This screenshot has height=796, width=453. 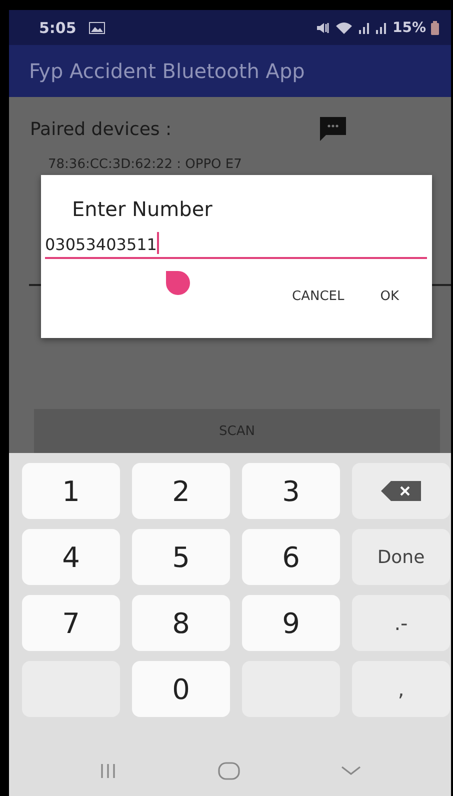 I want to click on backspace-icon, so click(x=401, y=491).